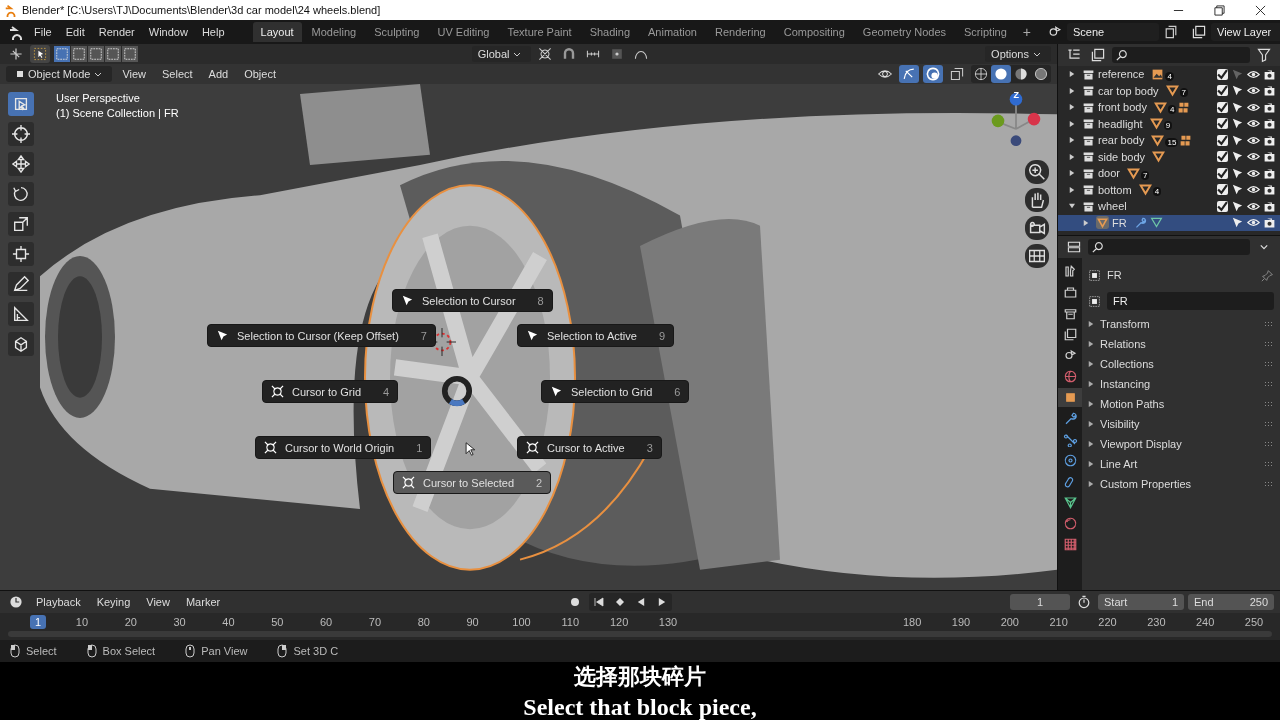 This screenshot has width=1280, height=720. What do you see at coordinates (814, 32) in the screenshot?
I see `workspace-tab: Compositing` at bounding box center [814, 32].